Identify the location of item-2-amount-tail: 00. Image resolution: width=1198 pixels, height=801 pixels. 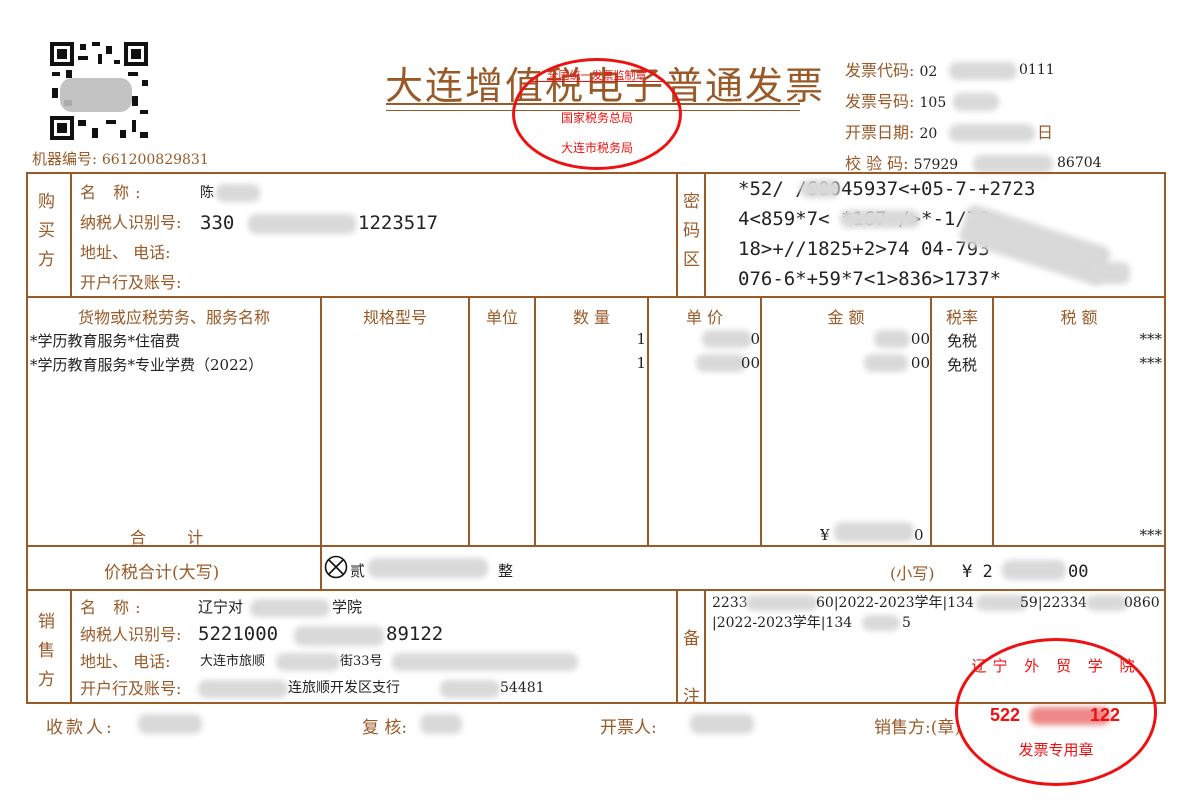
(920, 363).